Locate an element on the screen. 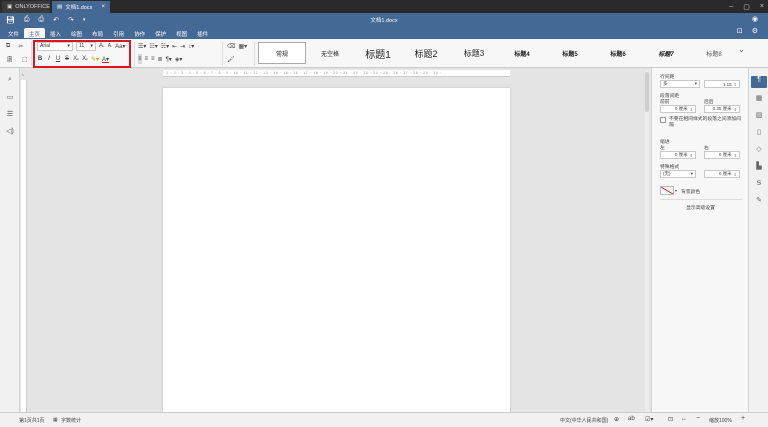  style-heading-8: 标题8 is located at coordinates (714, 53).